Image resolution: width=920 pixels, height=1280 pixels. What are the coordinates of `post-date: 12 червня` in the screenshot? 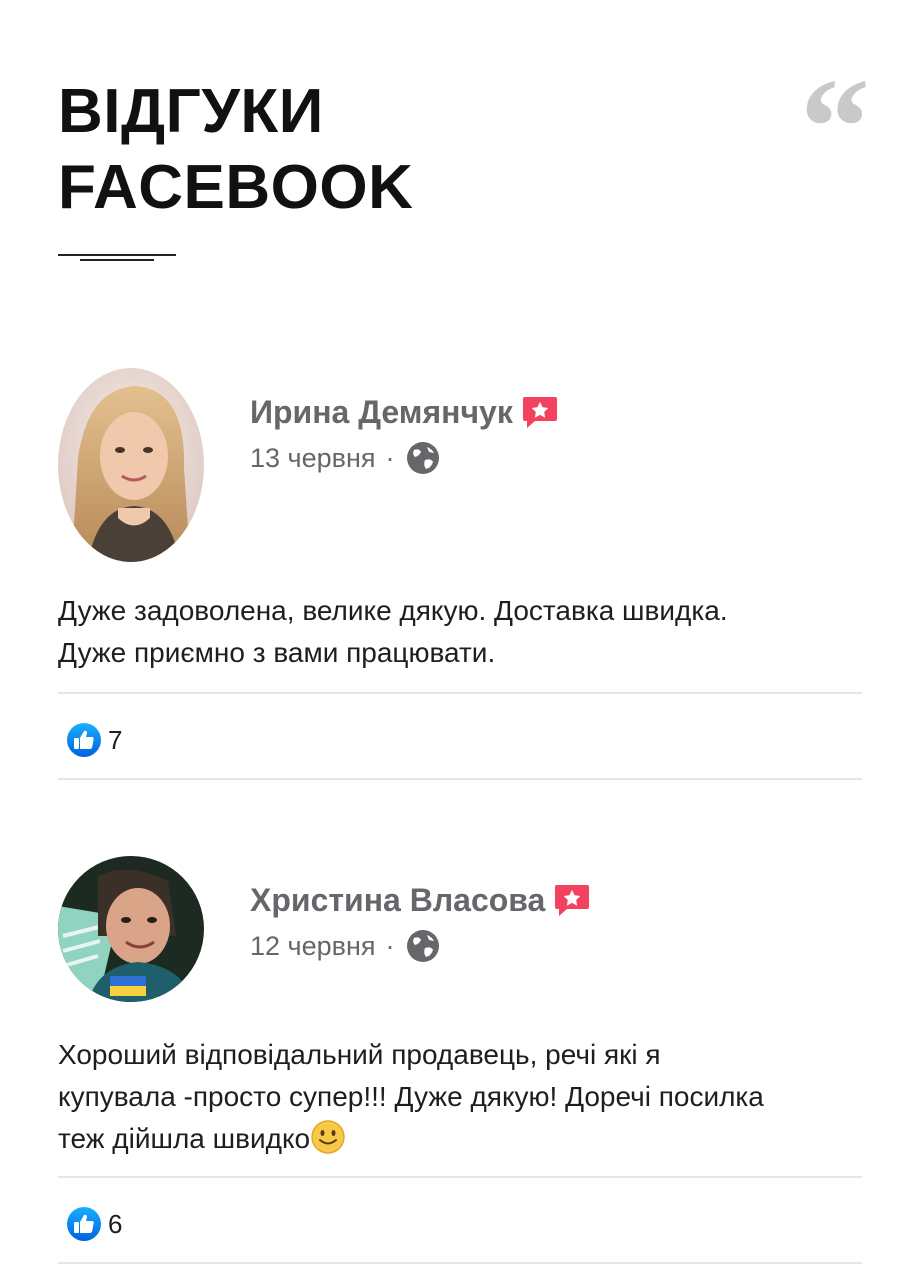 It's located at (313, 946).